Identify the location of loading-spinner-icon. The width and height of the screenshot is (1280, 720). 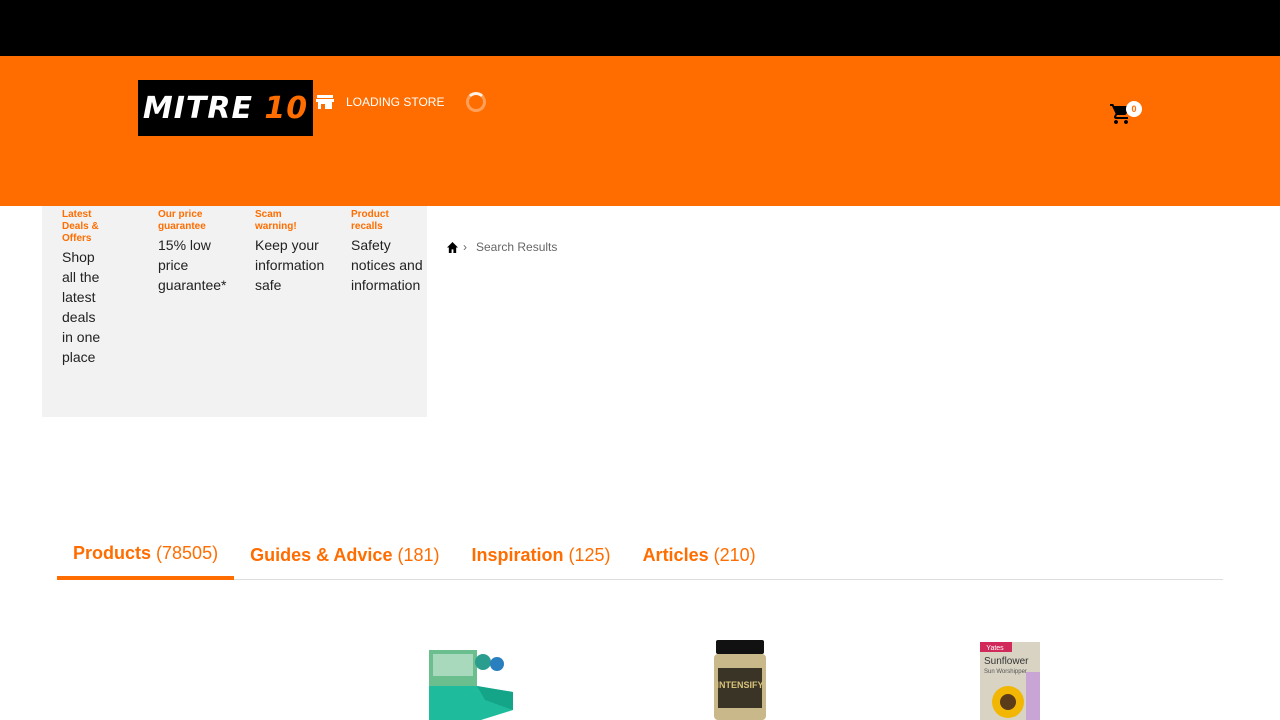
(476, 102).